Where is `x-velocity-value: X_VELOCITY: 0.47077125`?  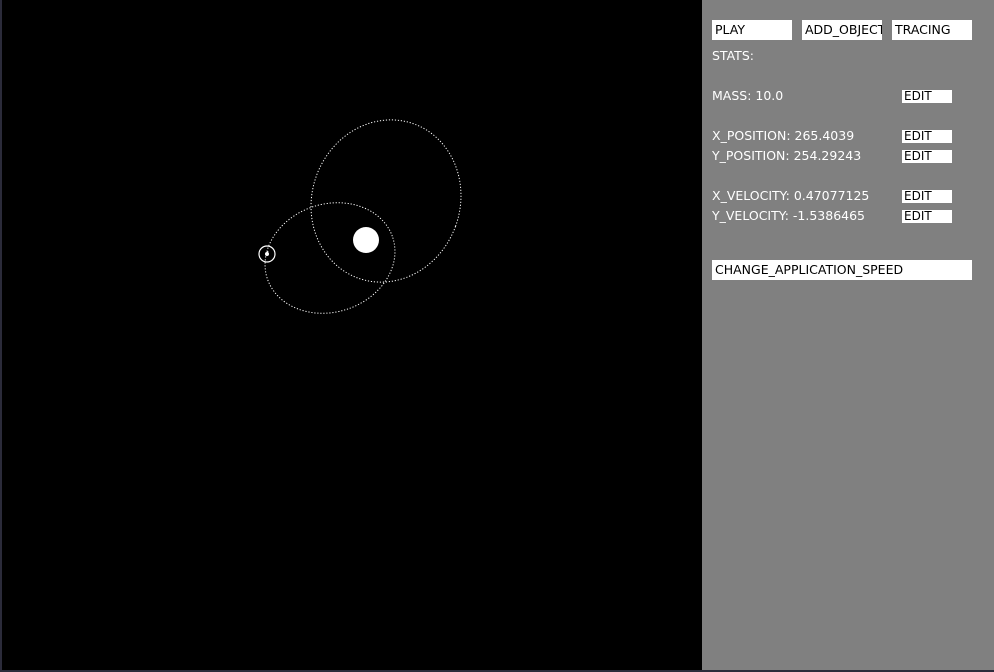 x-velocity-value: X_VELOCITY: 0.47077125 is located at coordinates (791, 195).